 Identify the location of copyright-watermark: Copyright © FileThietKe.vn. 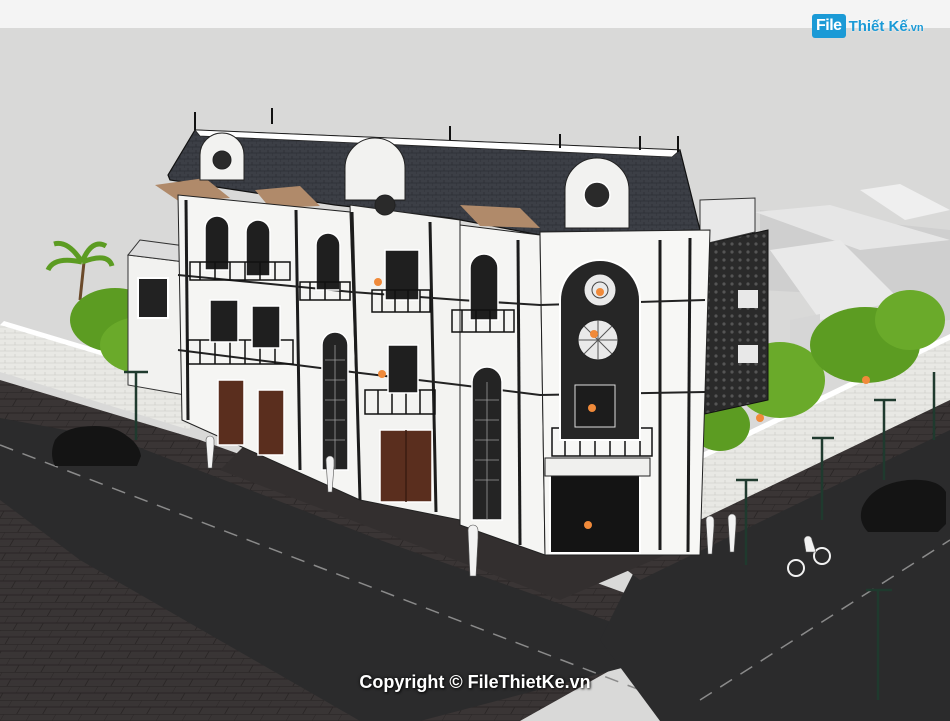
(475, 682).